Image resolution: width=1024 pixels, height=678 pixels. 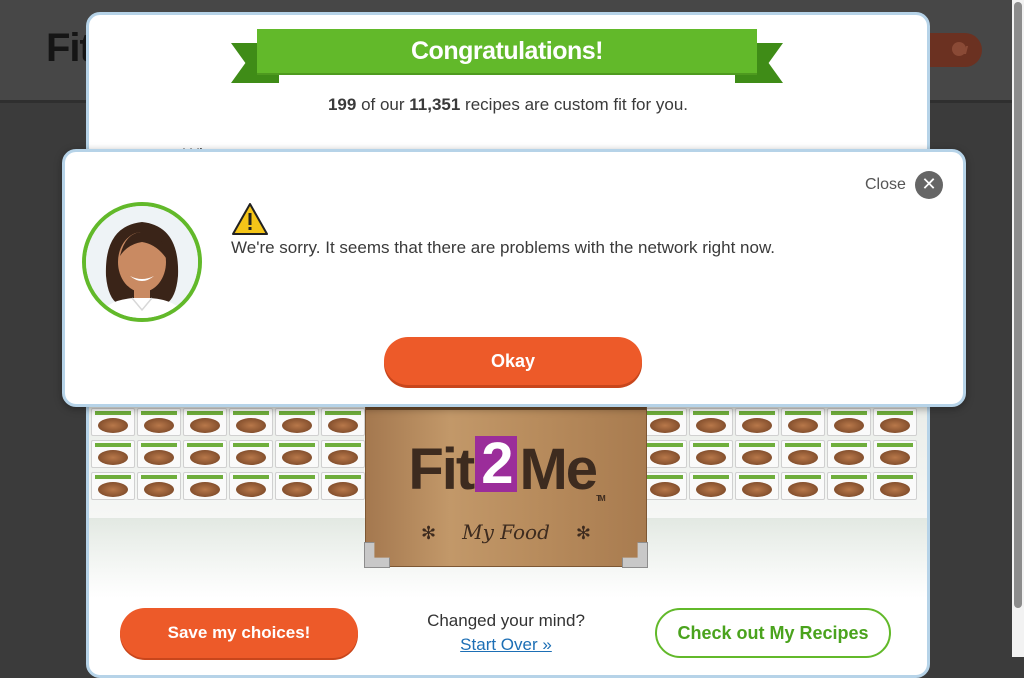 I want to click on background-logo: Fit, so click(x=69, y=48).